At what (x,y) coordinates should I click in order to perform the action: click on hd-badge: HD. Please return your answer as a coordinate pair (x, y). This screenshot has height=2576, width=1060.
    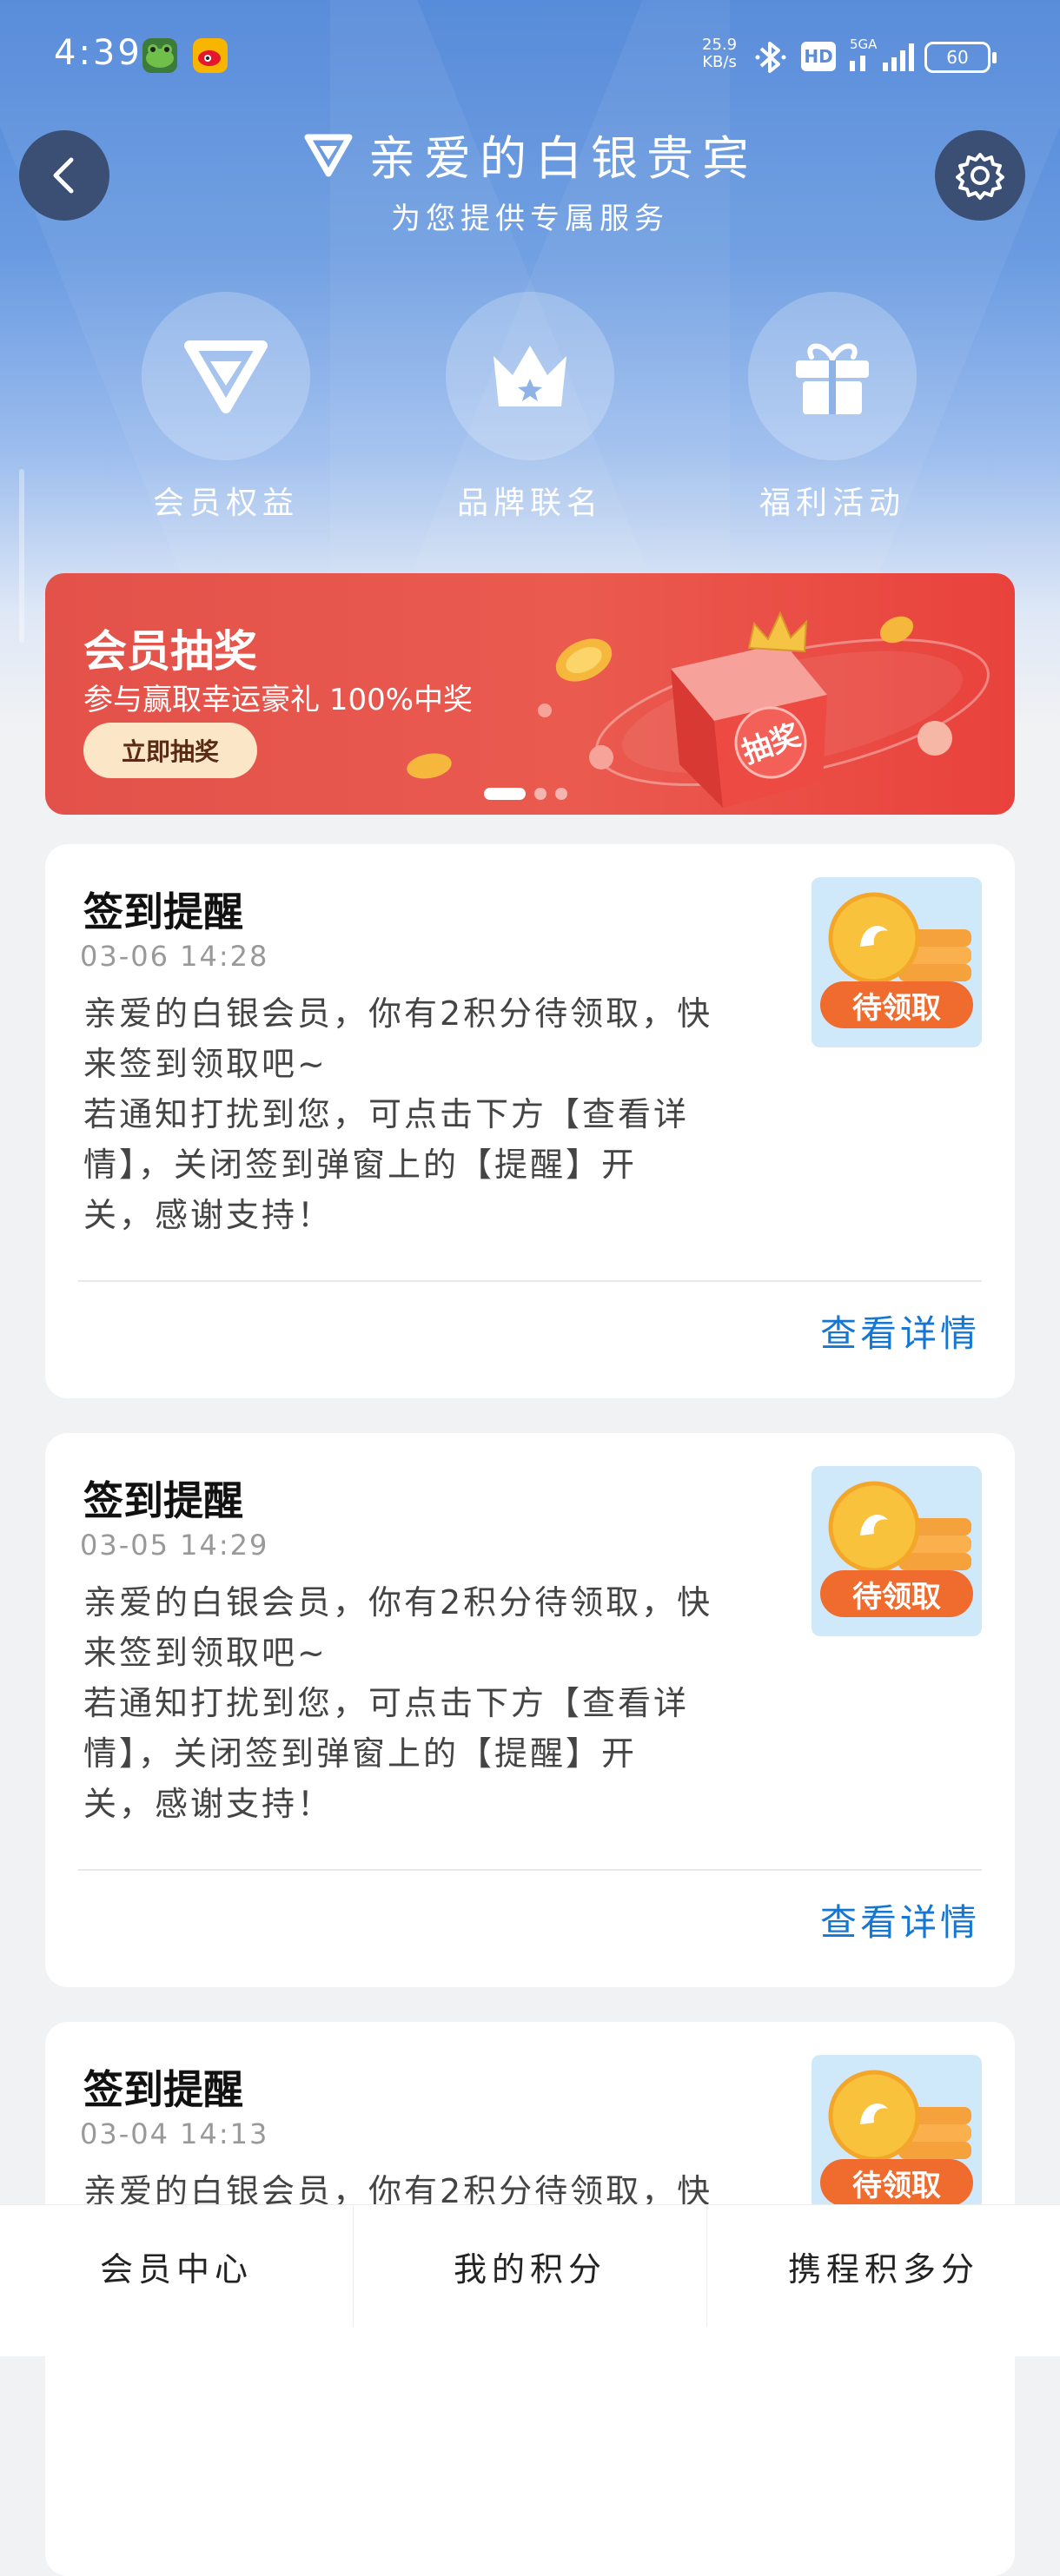
    Looking at the image, I should click on (818, 56).